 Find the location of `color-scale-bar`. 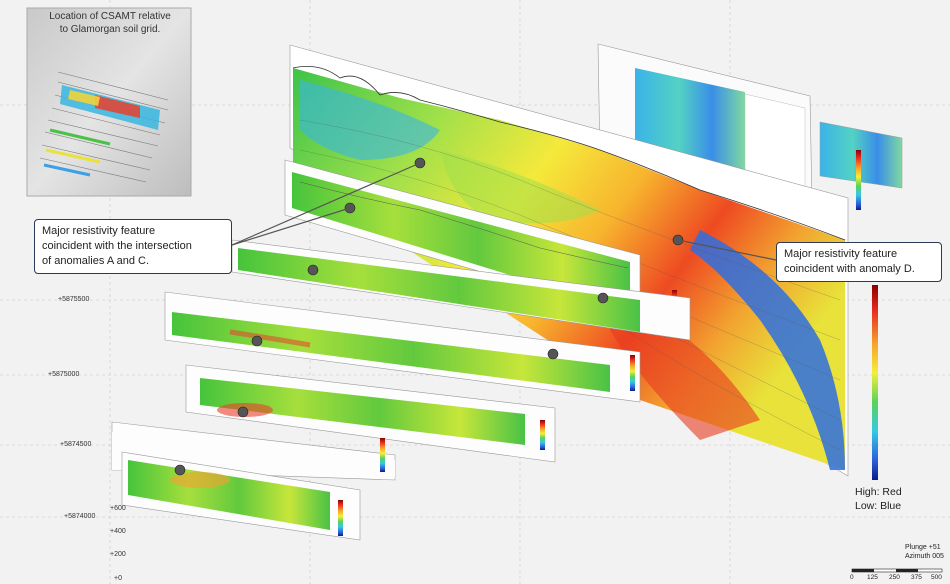

color-scale-bar is located at coordinates (875, 382).